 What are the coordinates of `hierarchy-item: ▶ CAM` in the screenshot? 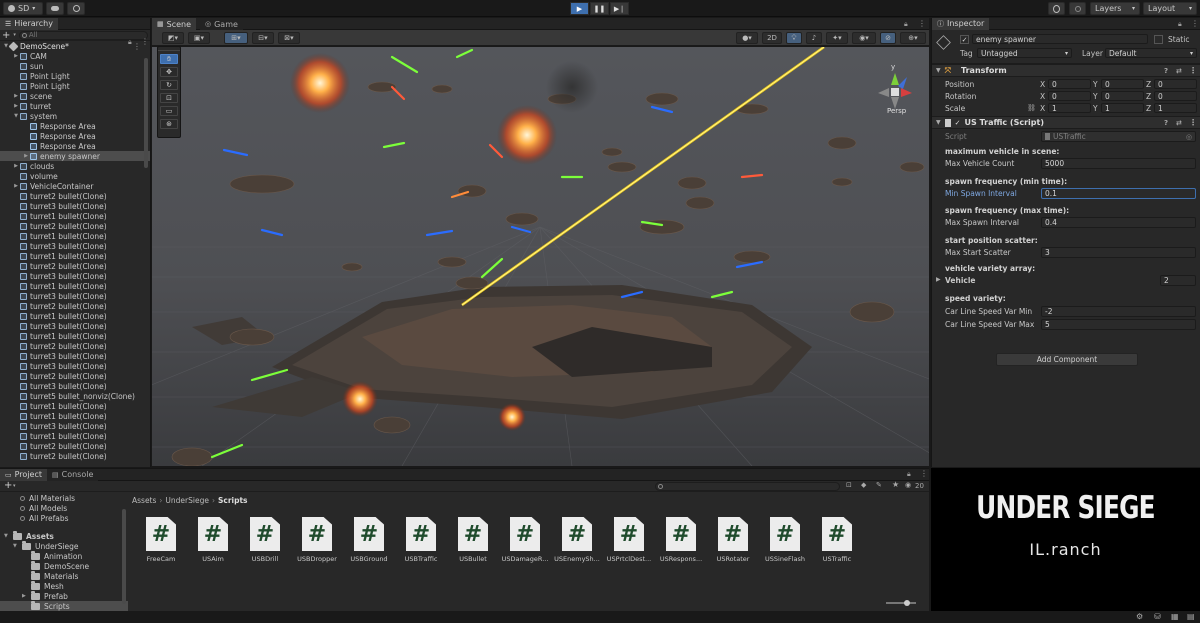 It's located at (75, 56).